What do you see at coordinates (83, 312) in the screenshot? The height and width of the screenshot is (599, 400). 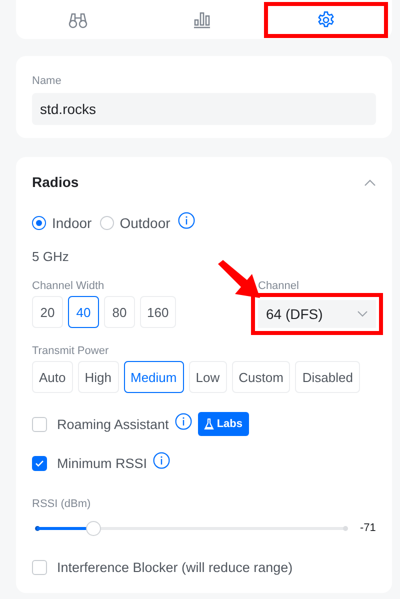 I see `segment-button: 40` at bounding box center [83, 312].